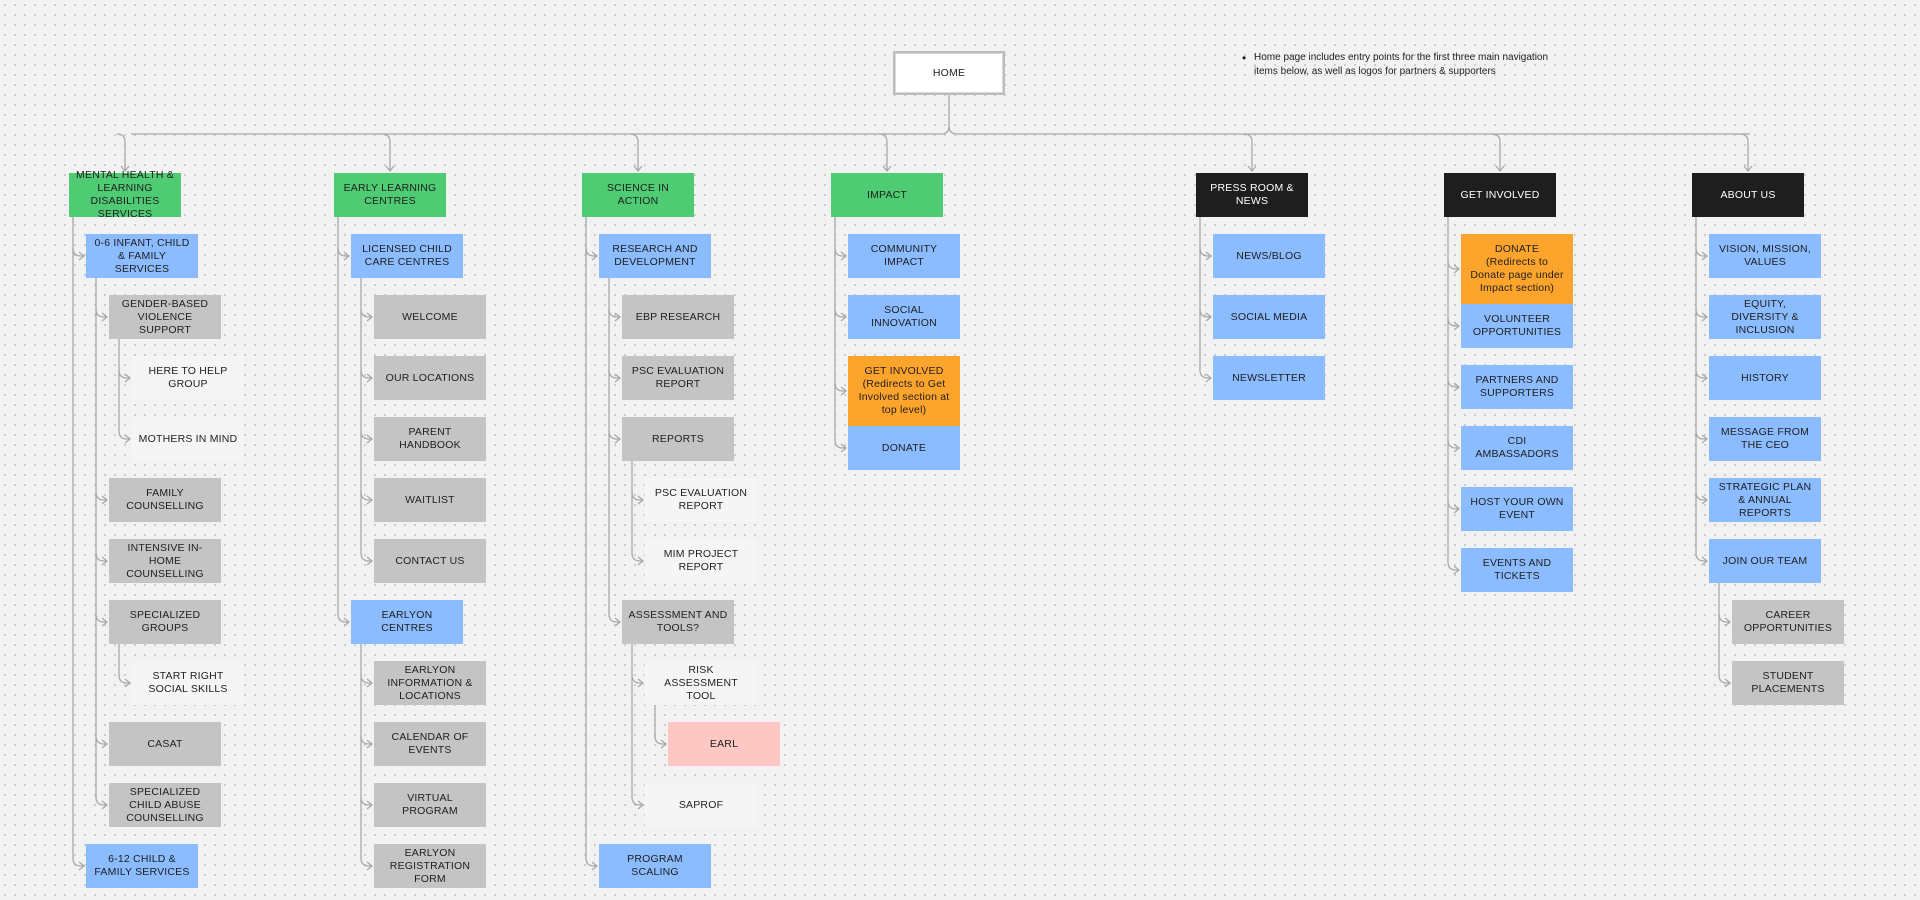 Image resolution: width=1920 pixels, height=900 pixels. Describe the element at coordinates (165, 805) in the screenshot. I see `node-specialized-child-abuse-counselling: SPECIALIZED CHILD ABUSE COUNSELLING` at that location.